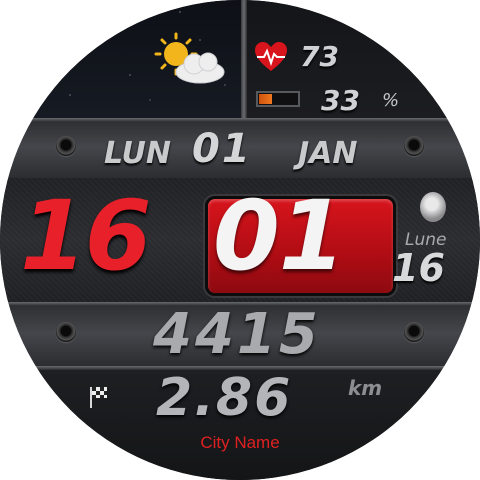 The height and width of the screenshot is (480, 480). What do you see at coordinates (137, 153) in the screenshot?
I see `date-weekday: LUN` at bounding box center [137, 153].